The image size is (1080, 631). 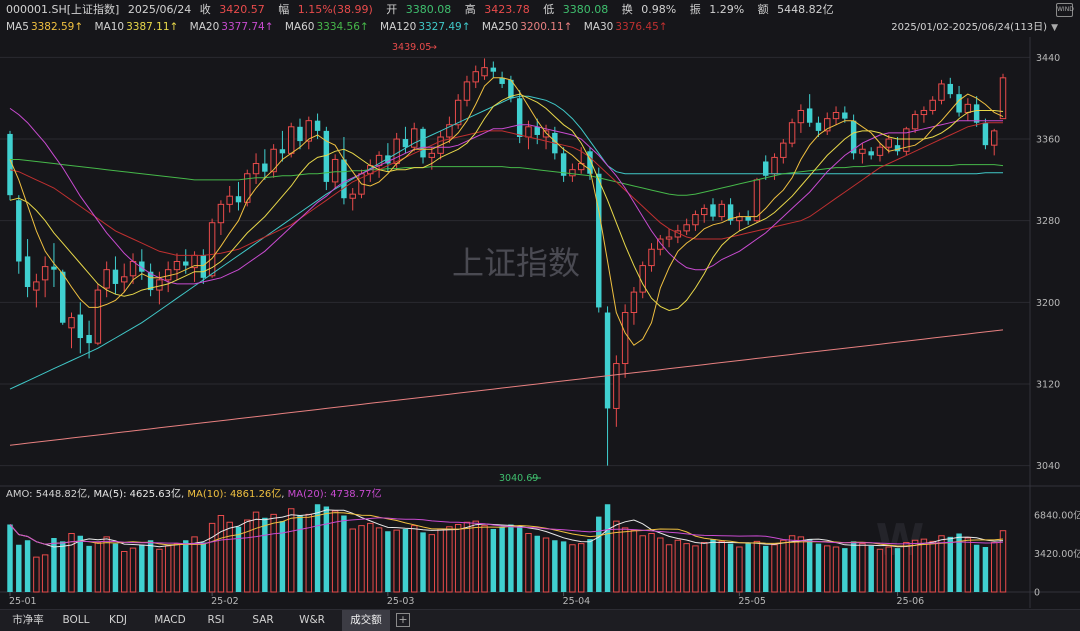 What do you see at coordinates (216, 620) in the screenshot?
I see `tab-rsi: RSI` at bounding box center [216, 620].